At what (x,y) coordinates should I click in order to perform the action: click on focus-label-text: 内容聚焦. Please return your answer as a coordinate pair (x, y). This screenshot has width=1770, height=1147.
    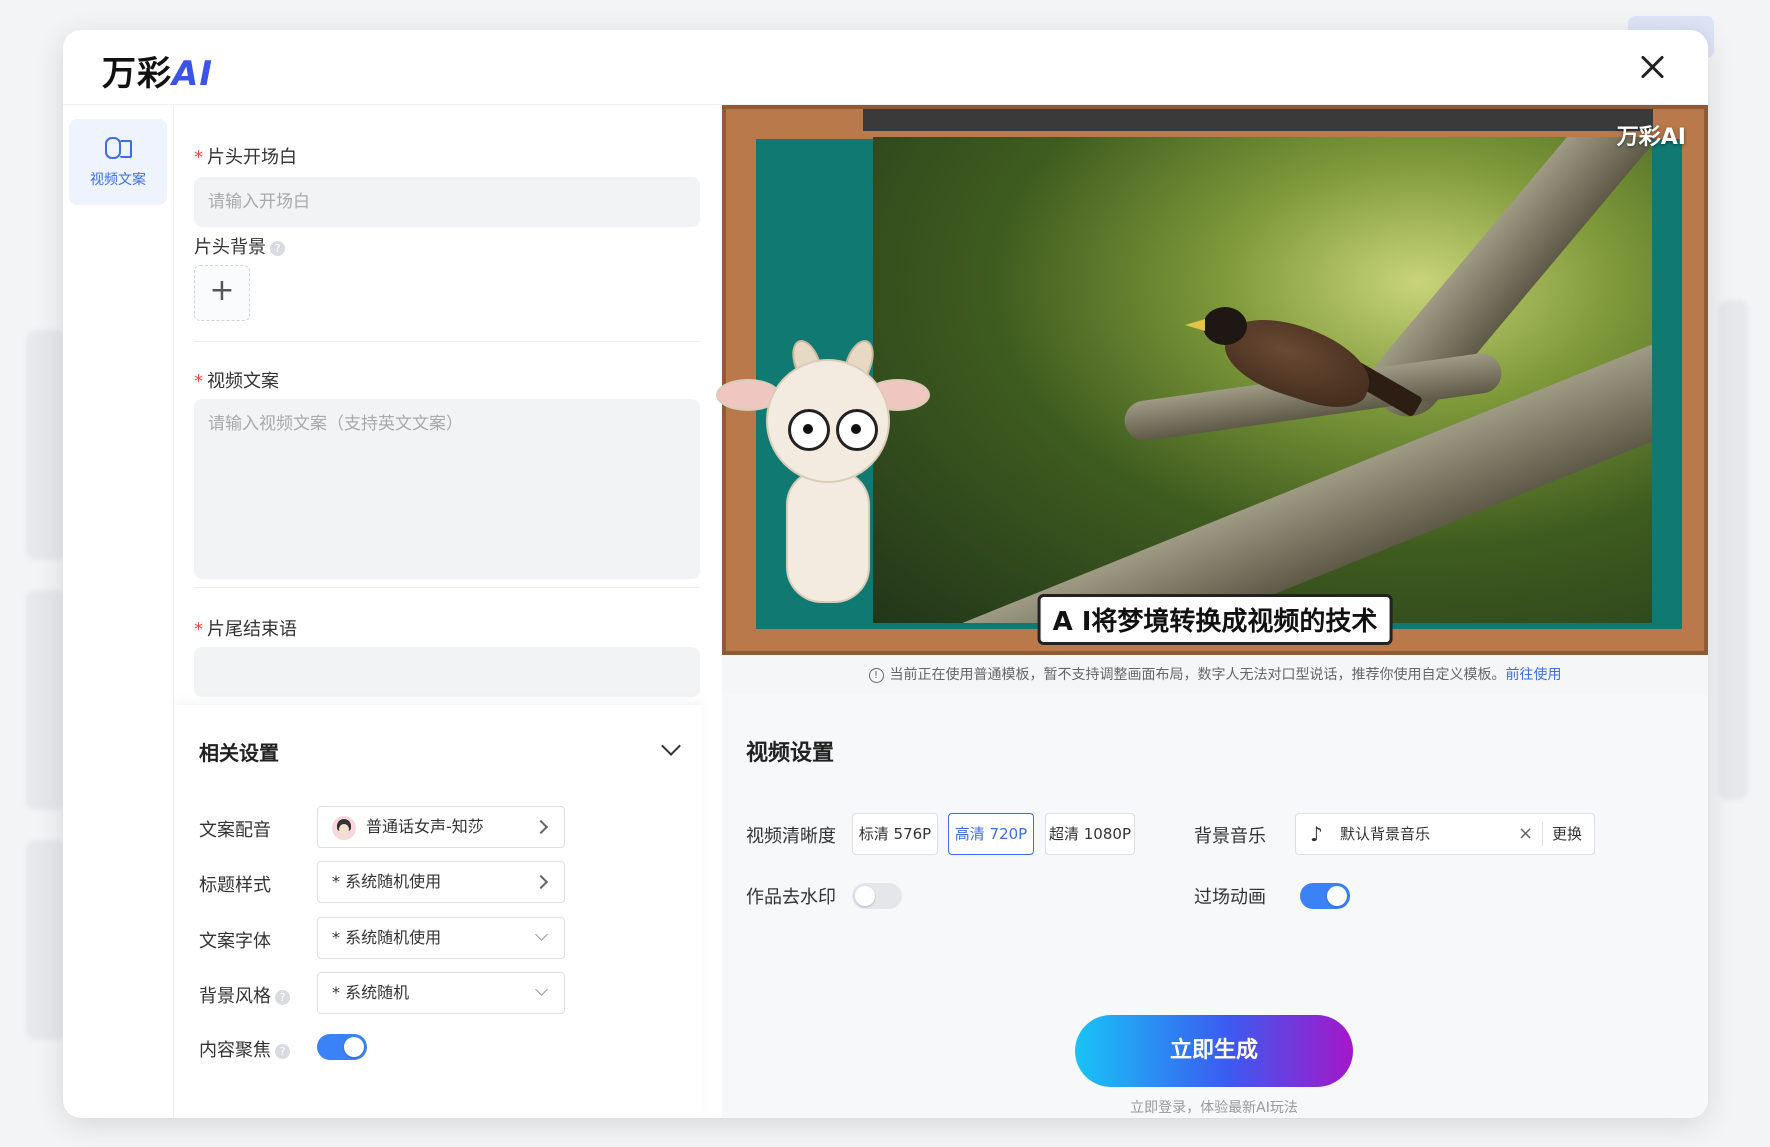
    Looking at the image, I should click on (235, 1050).